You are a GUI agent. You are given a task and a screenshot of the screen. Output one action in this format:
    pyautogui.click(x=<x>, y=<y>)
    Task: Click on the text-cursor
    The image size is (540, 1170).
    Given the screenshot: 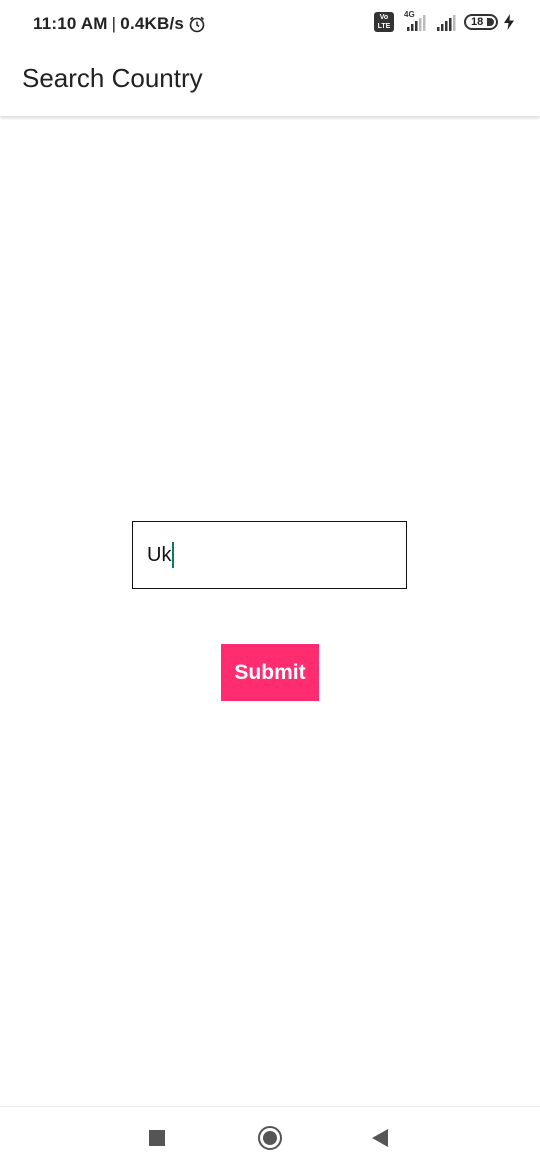 What is the action you would take?
    pyautogui.click(x=173, y=555)
    